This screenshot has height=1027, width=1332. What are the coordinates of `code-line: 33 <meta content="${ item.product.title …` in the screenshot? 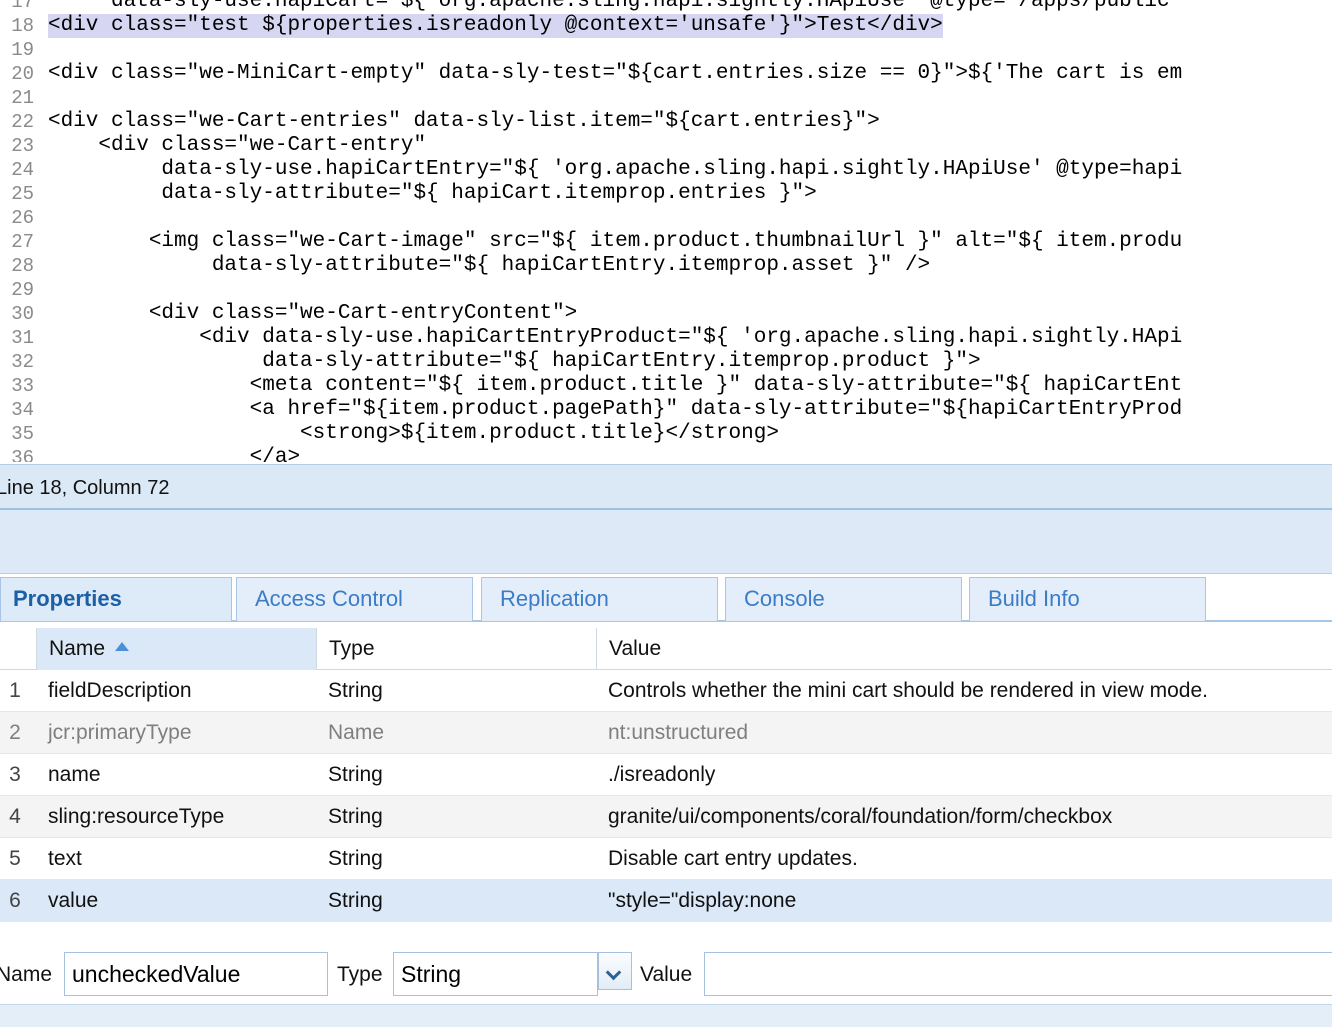 It's located at (666, 386).